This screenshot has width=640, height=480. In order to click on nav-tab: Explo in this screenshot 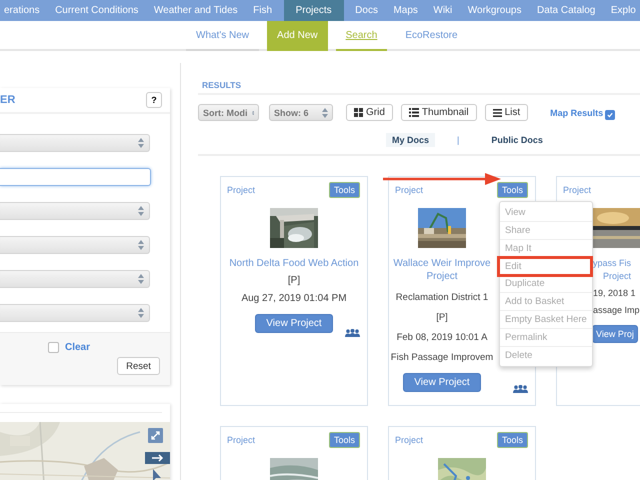, I will do `click(623, 10)`.